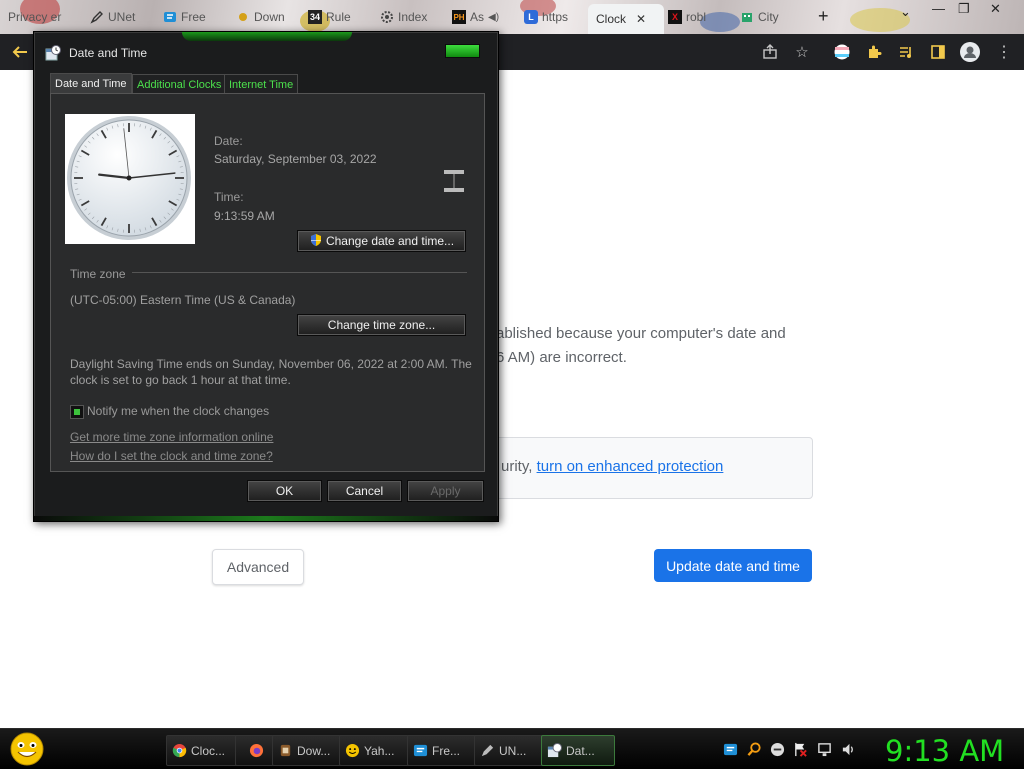 Image resolution: width=1024 pixels, height=770 pixels. I want to click on notify-label: Notify me when the clock changes, so click(178, 411).